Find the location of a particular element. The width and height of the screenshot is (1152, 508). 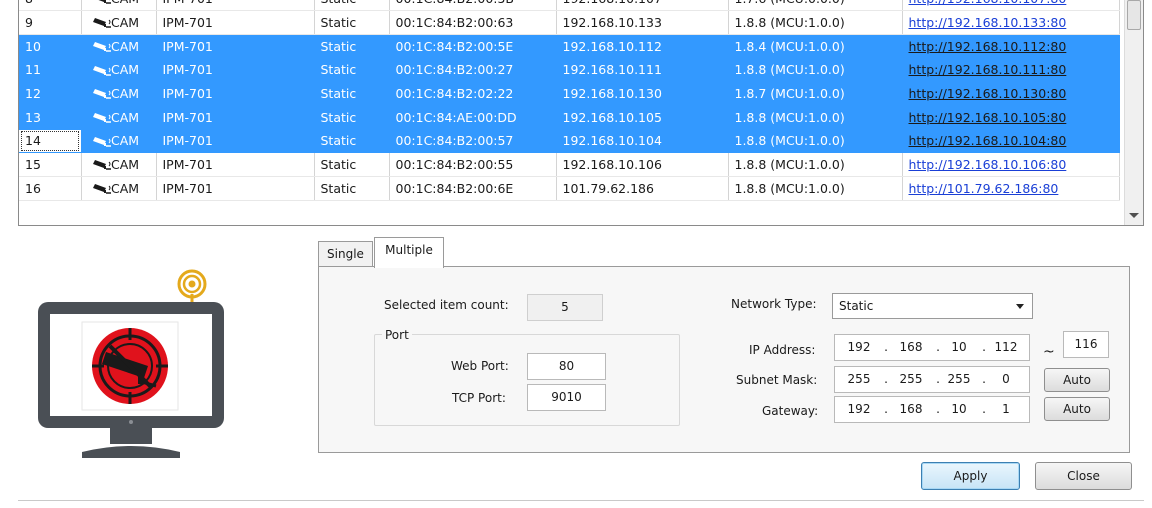

tcp-port-input: 9010 is located at coordinates (566, 397).